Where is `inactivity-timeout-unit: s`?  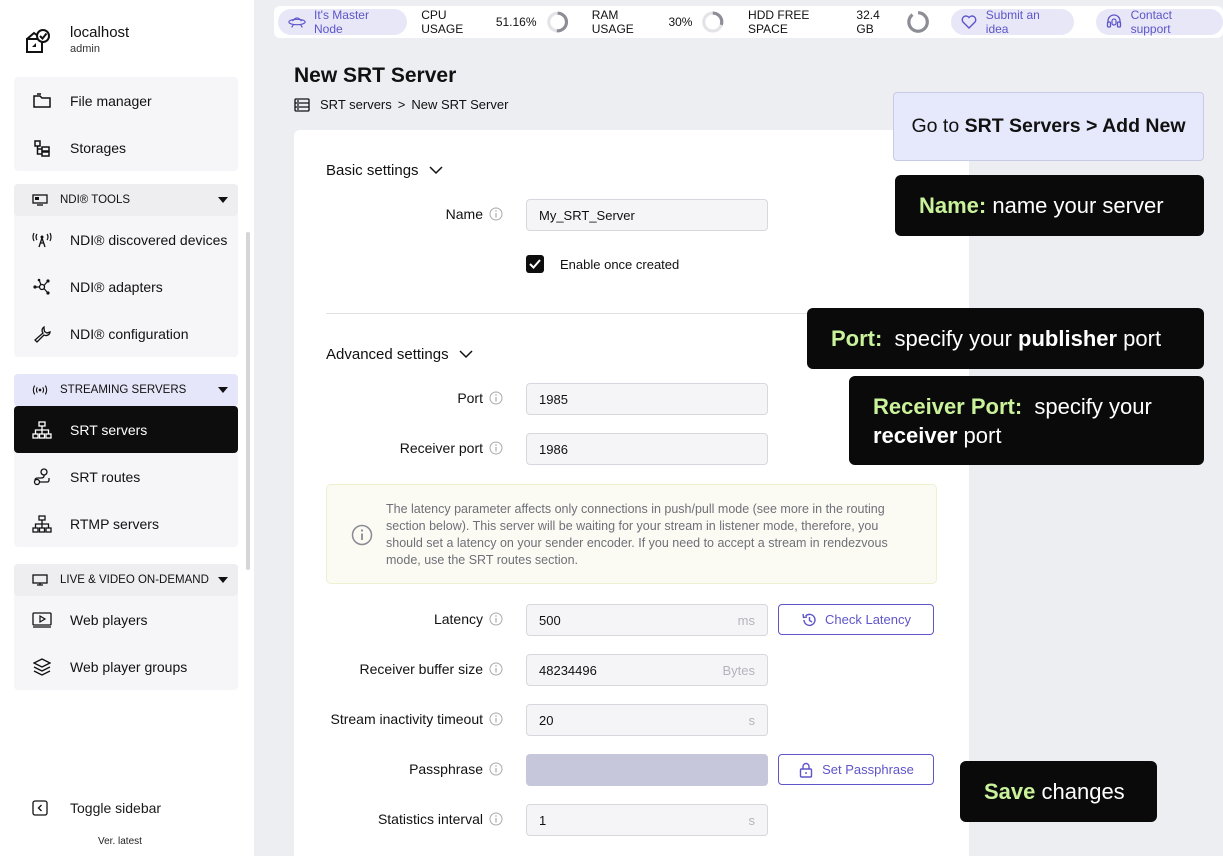
inactivity-timeout-unit: s is located at coordinates (752, 720).